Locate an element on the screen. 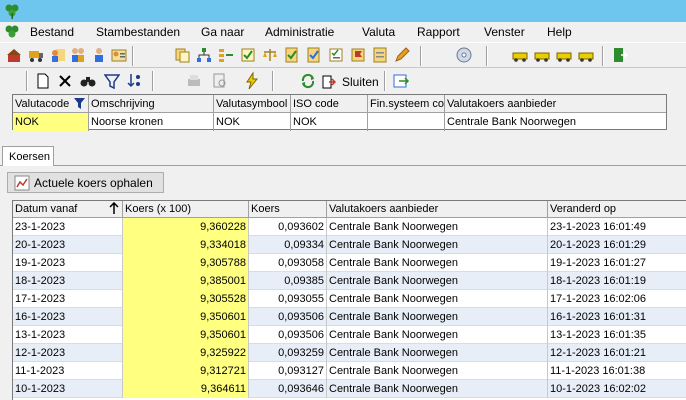 Image resolution: width=686 pixels, height=400 pixels. sort-arrows-icon is located at coordinates (135, 81).